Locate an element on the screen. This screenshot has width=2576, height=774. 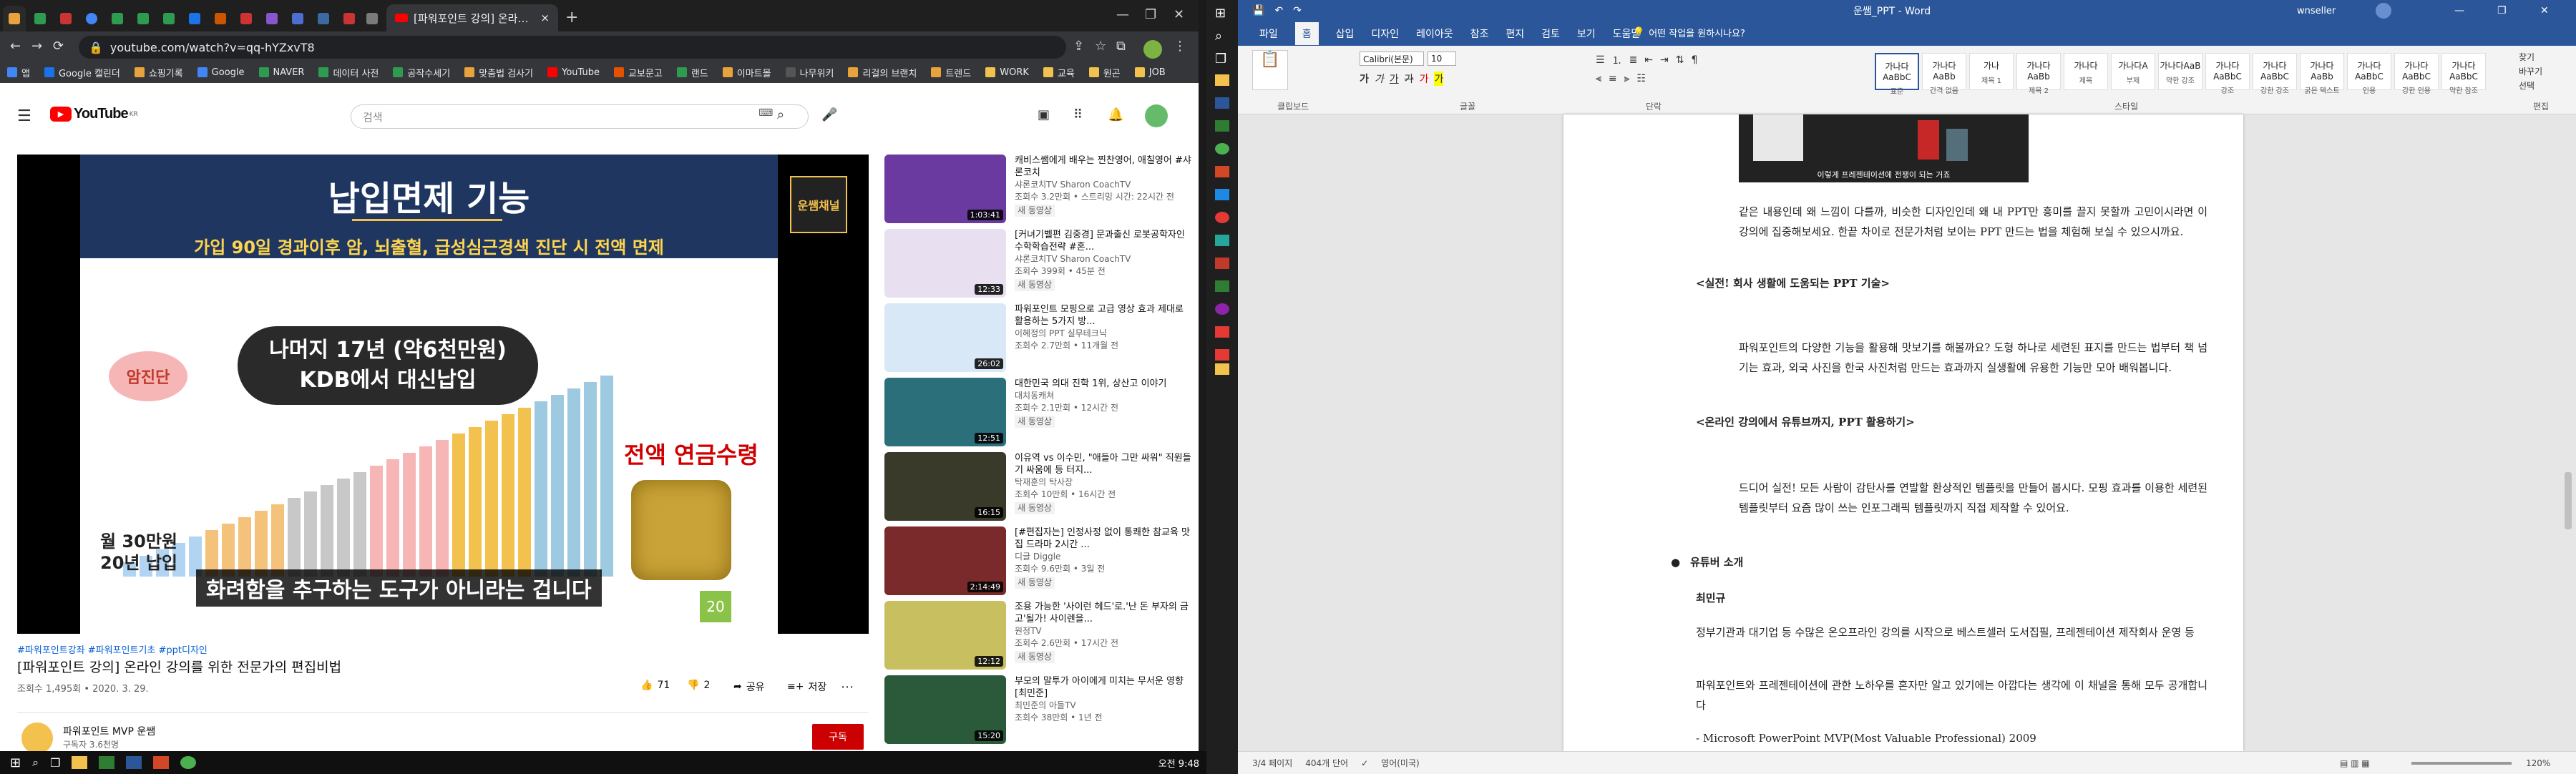
extensions-icon: ⧉ is located at coordinates (1121, 46).